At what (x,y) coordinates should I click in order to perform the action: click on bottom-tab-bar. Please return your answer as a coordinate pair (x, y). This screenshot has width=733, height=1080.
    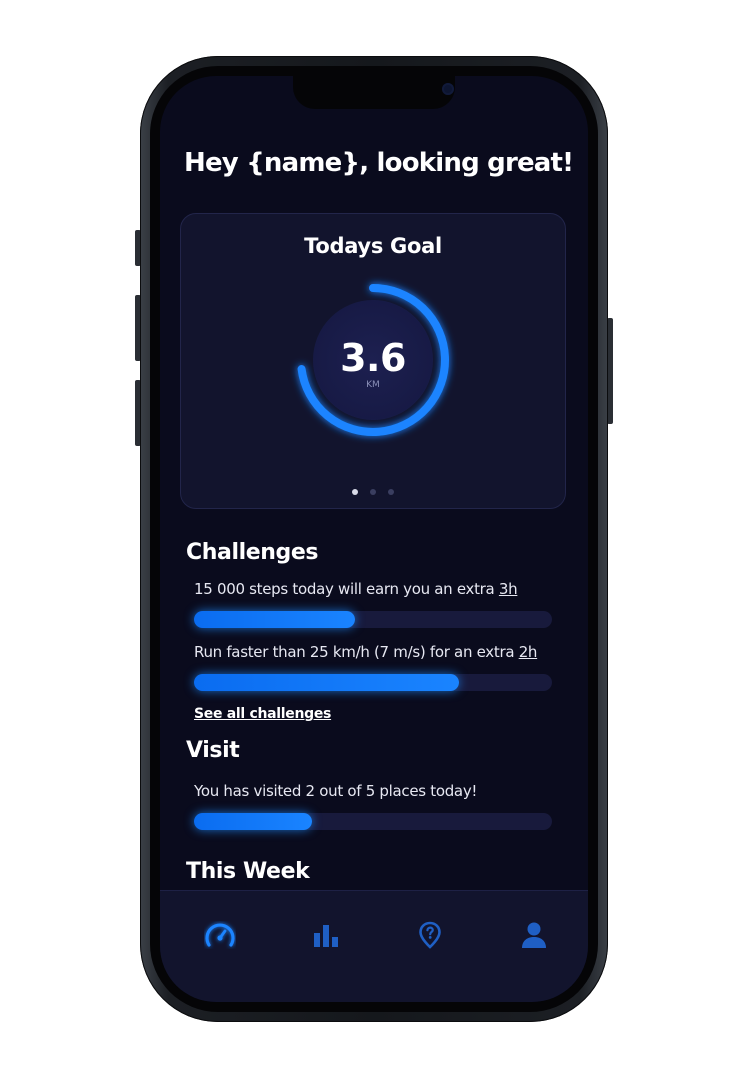
    Looking at the image, I should click on (374, 946).